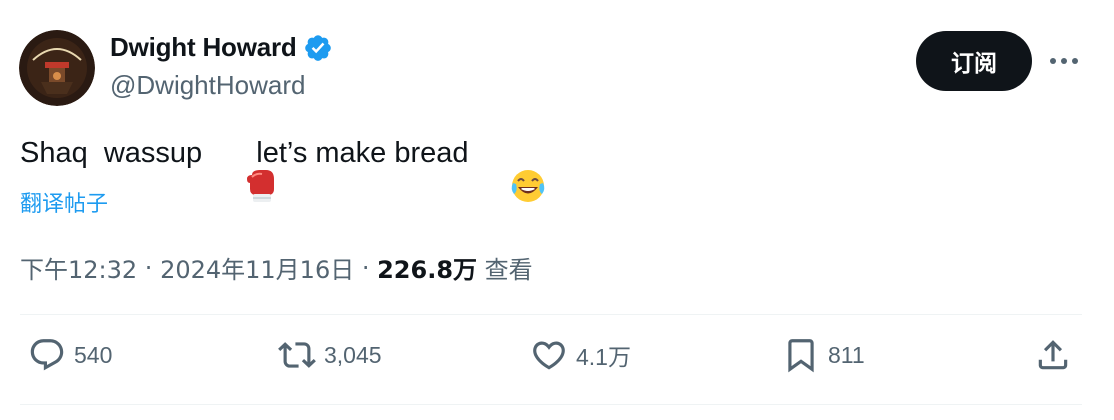  Describe the element at coordinates (362, 152) in the screenshot. I see `tweet-text-part-2: let’s make bread` at that location.